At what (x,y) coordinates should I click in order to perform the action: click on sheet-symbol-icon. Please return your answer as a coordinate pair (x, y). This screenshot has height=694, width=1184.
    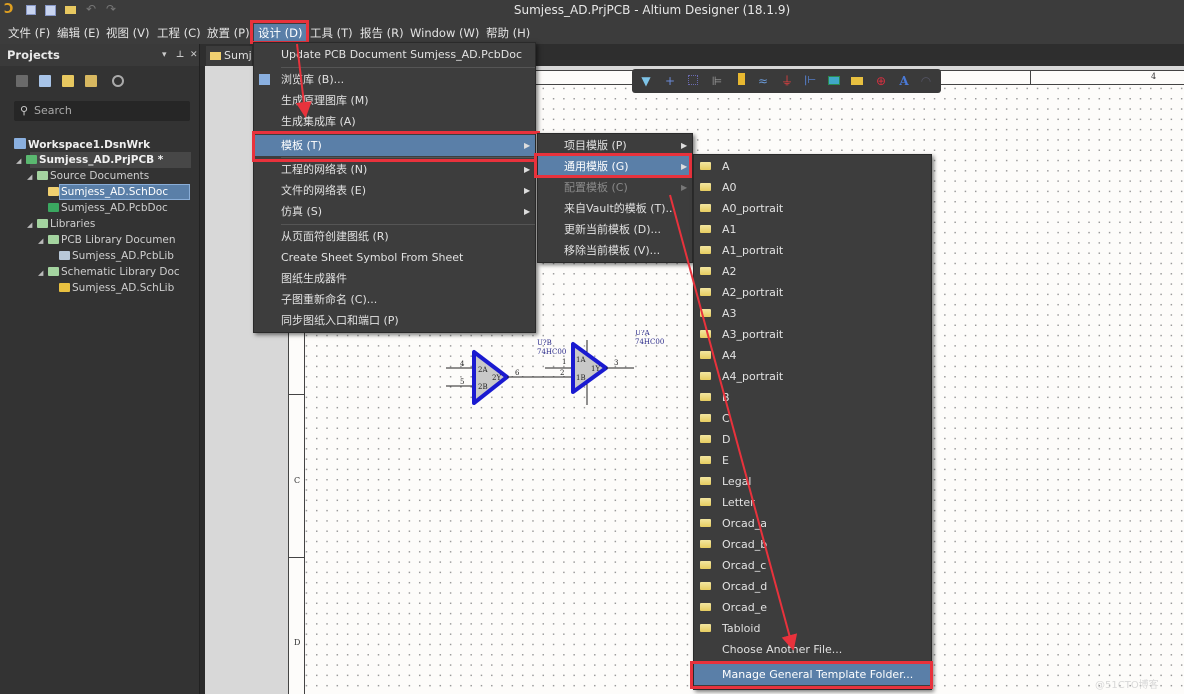
    Looking at the image, I should click on (834, 80).